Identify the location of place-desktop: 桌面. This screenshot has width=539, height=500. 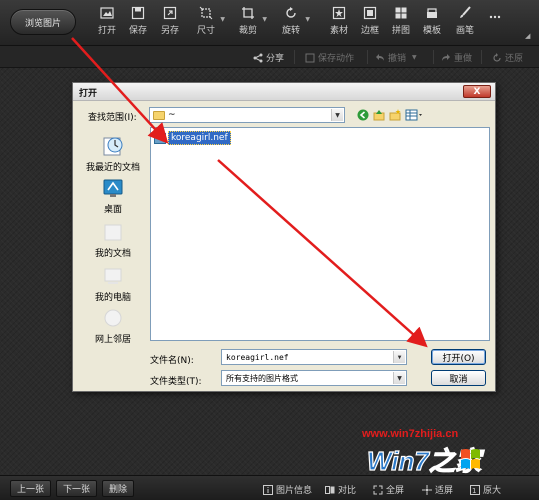
(113, 196).